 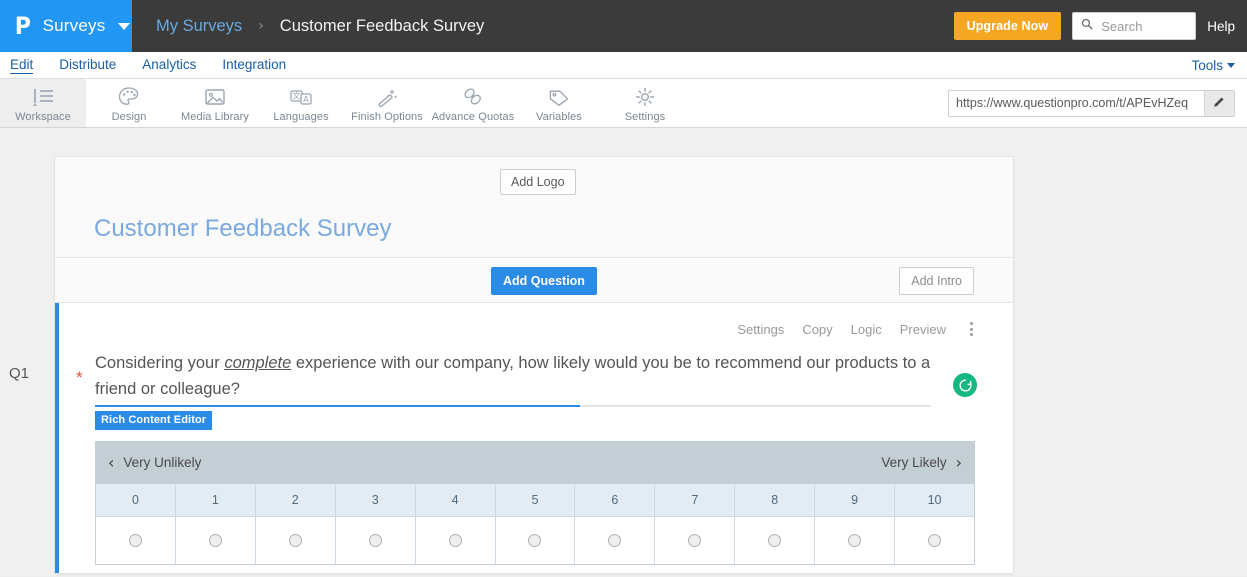 I want to click on tag-icon, so click(x=559, y=97).